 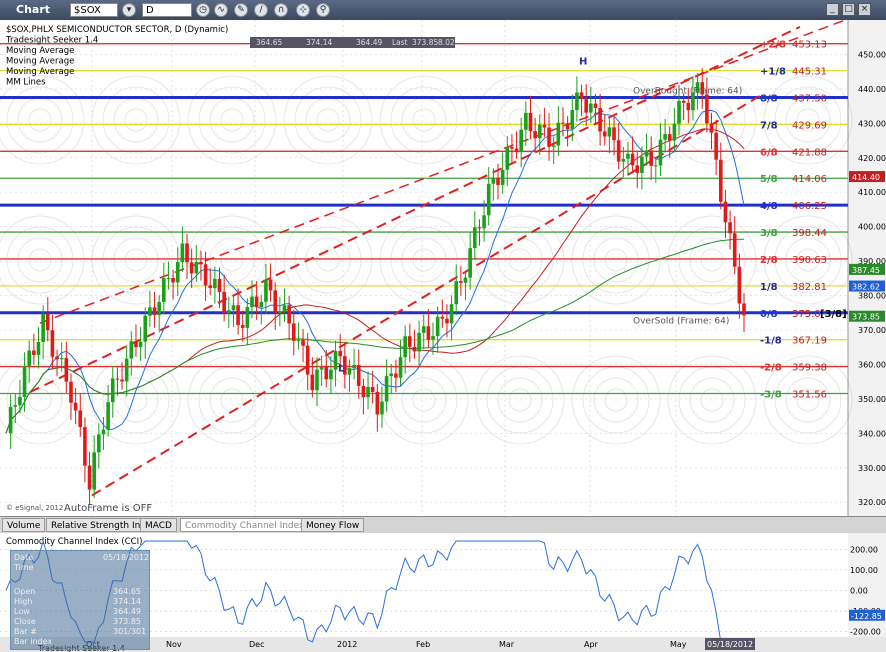 What do you see at coordinates (74, 542) in the screenshot?
I see `cci-title: Commodity Channel Index (CCI)` at bounding box center [74, 542].